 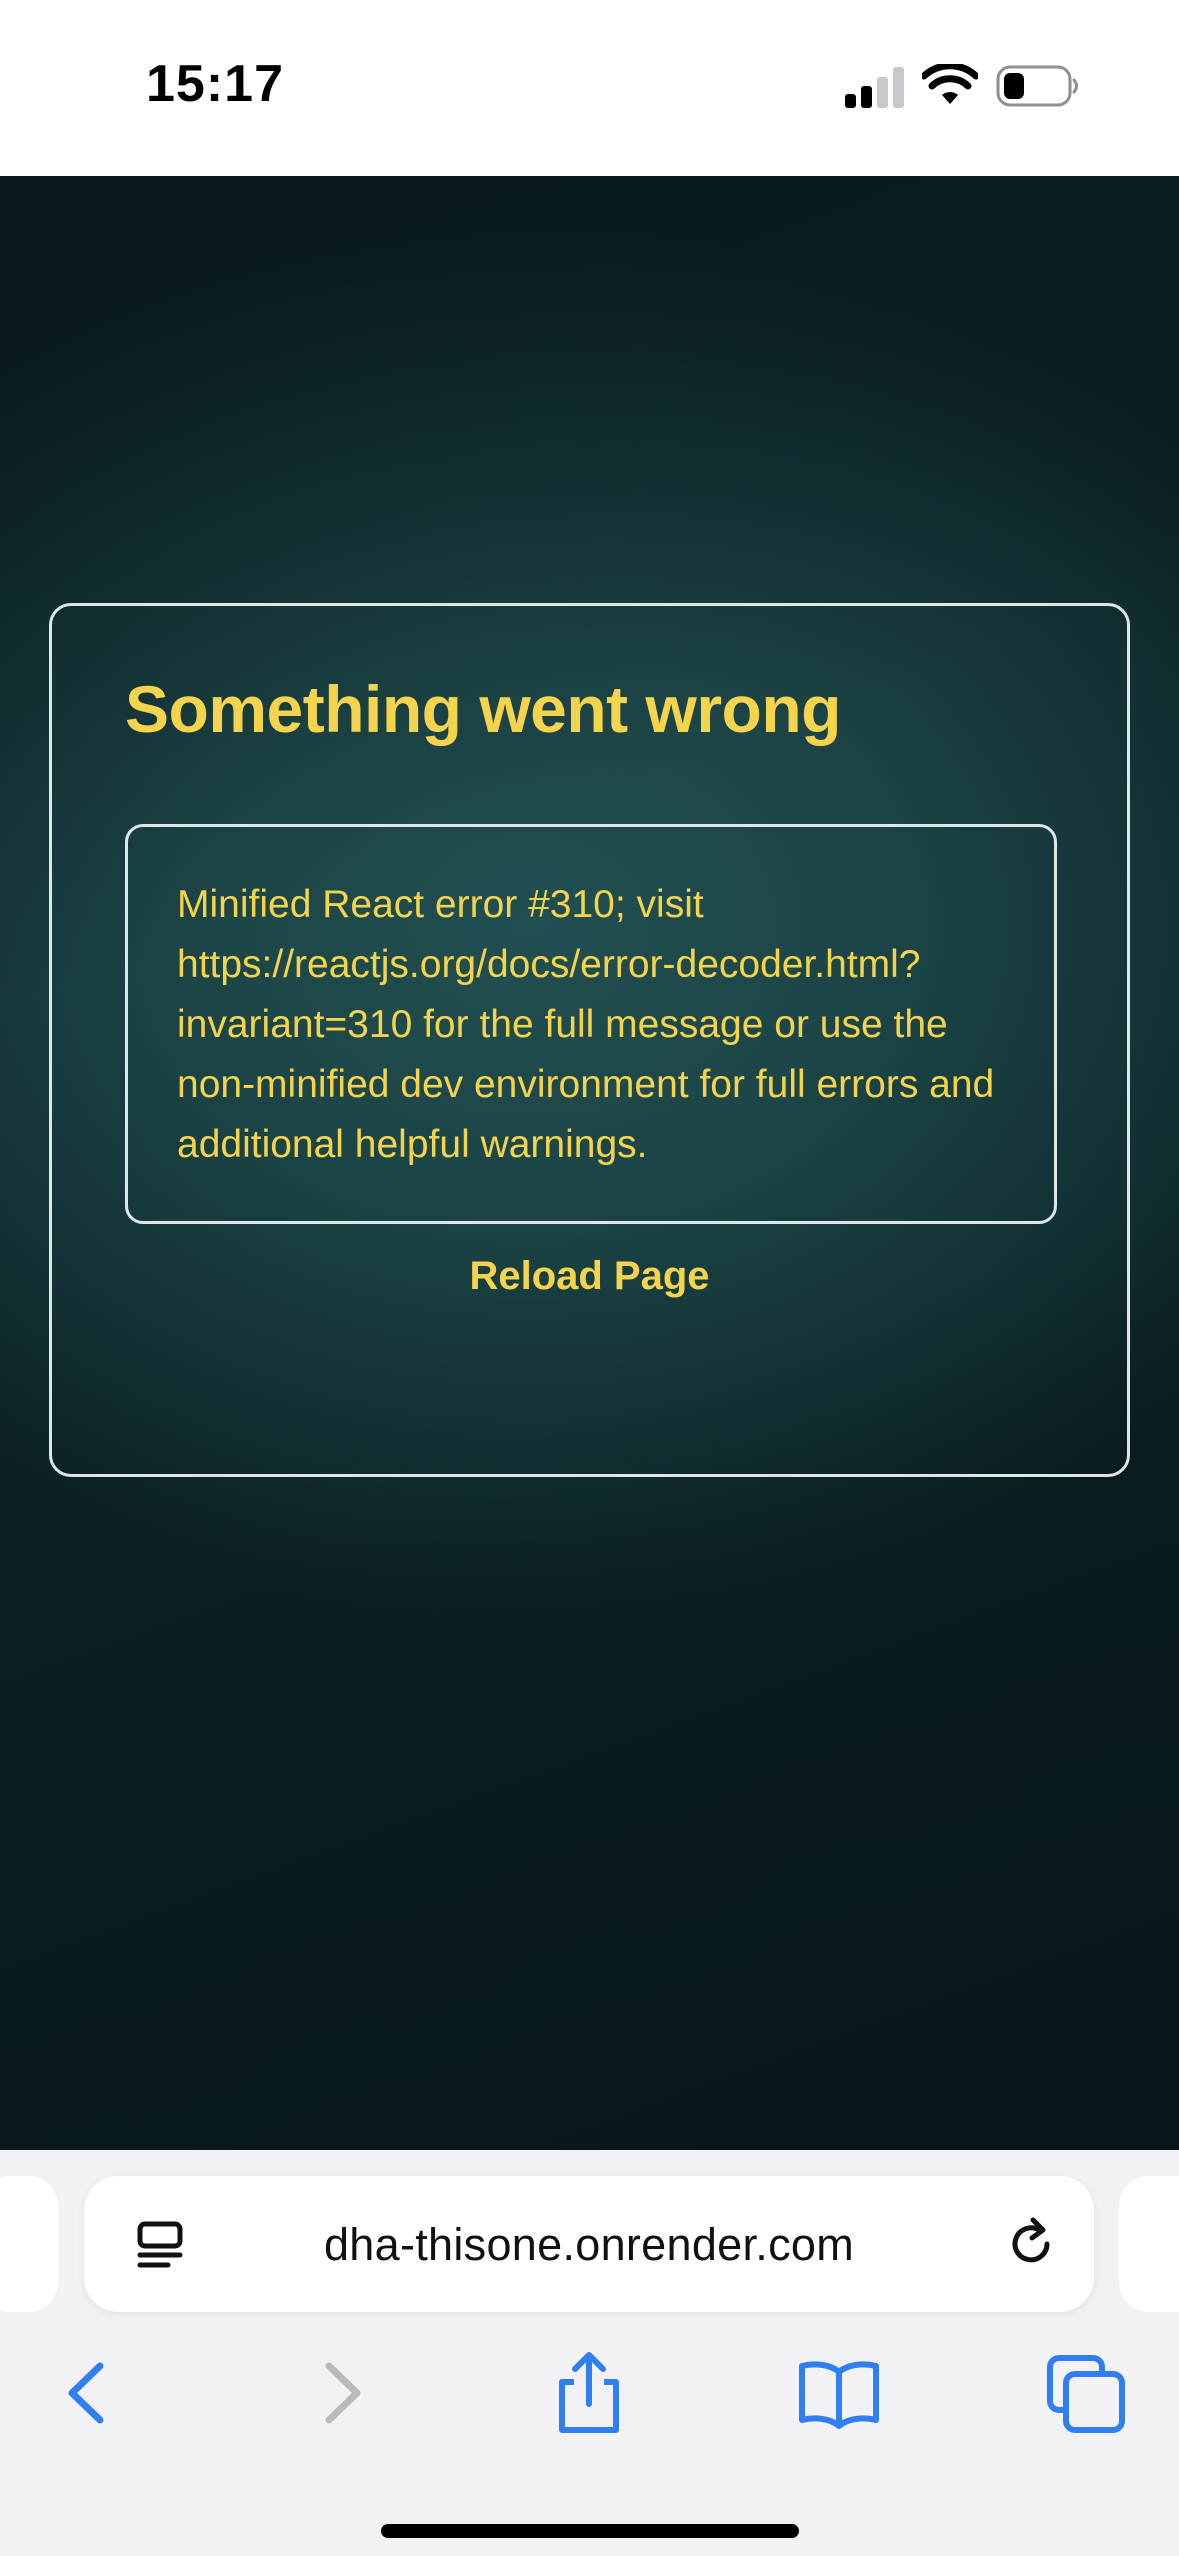 I want to click on error-title: Something went wrong, so click(x=483, y=709).